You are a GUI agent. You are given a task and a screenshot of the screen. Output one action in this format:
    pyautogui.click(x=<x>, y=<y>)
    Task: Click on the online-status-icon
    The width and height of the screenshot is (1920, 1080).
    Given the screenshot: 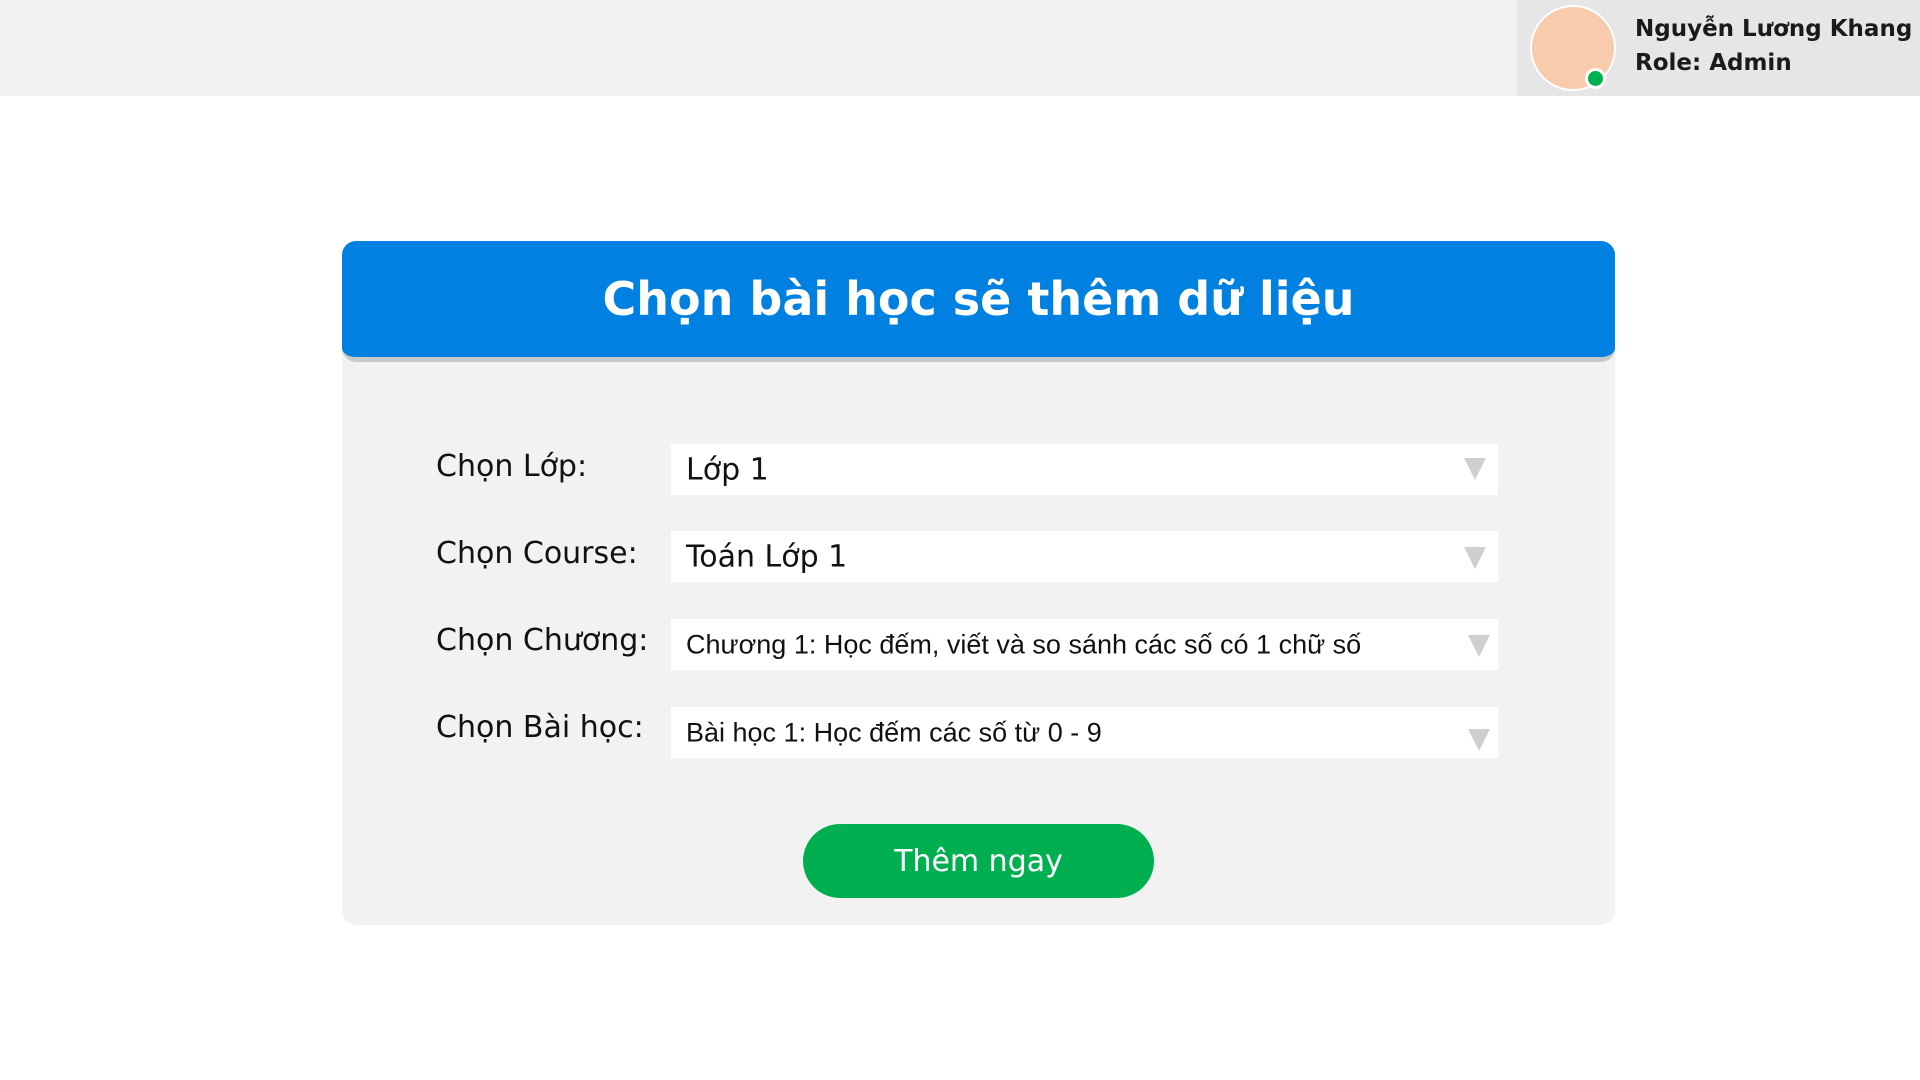 What is the action you would take?
    pyautogui.click(x=1595, y=78)
    